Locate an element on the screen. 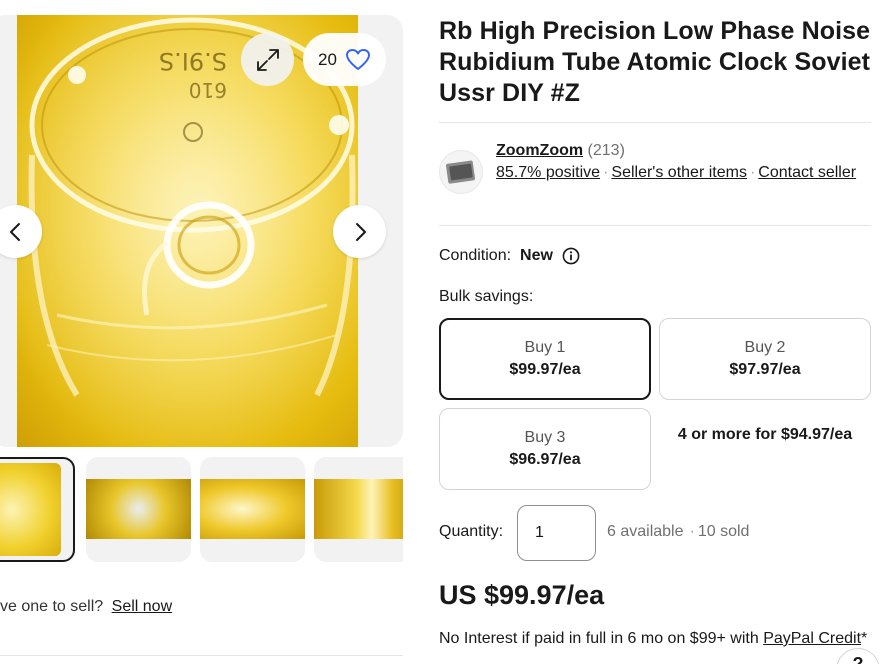 The image size is (886, 664). svg-text: 610 is located at coordinates (208, 90).